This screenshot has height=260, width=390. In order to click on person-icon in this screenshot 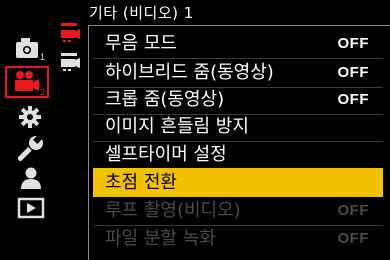, I will do `click(31, 178)`.